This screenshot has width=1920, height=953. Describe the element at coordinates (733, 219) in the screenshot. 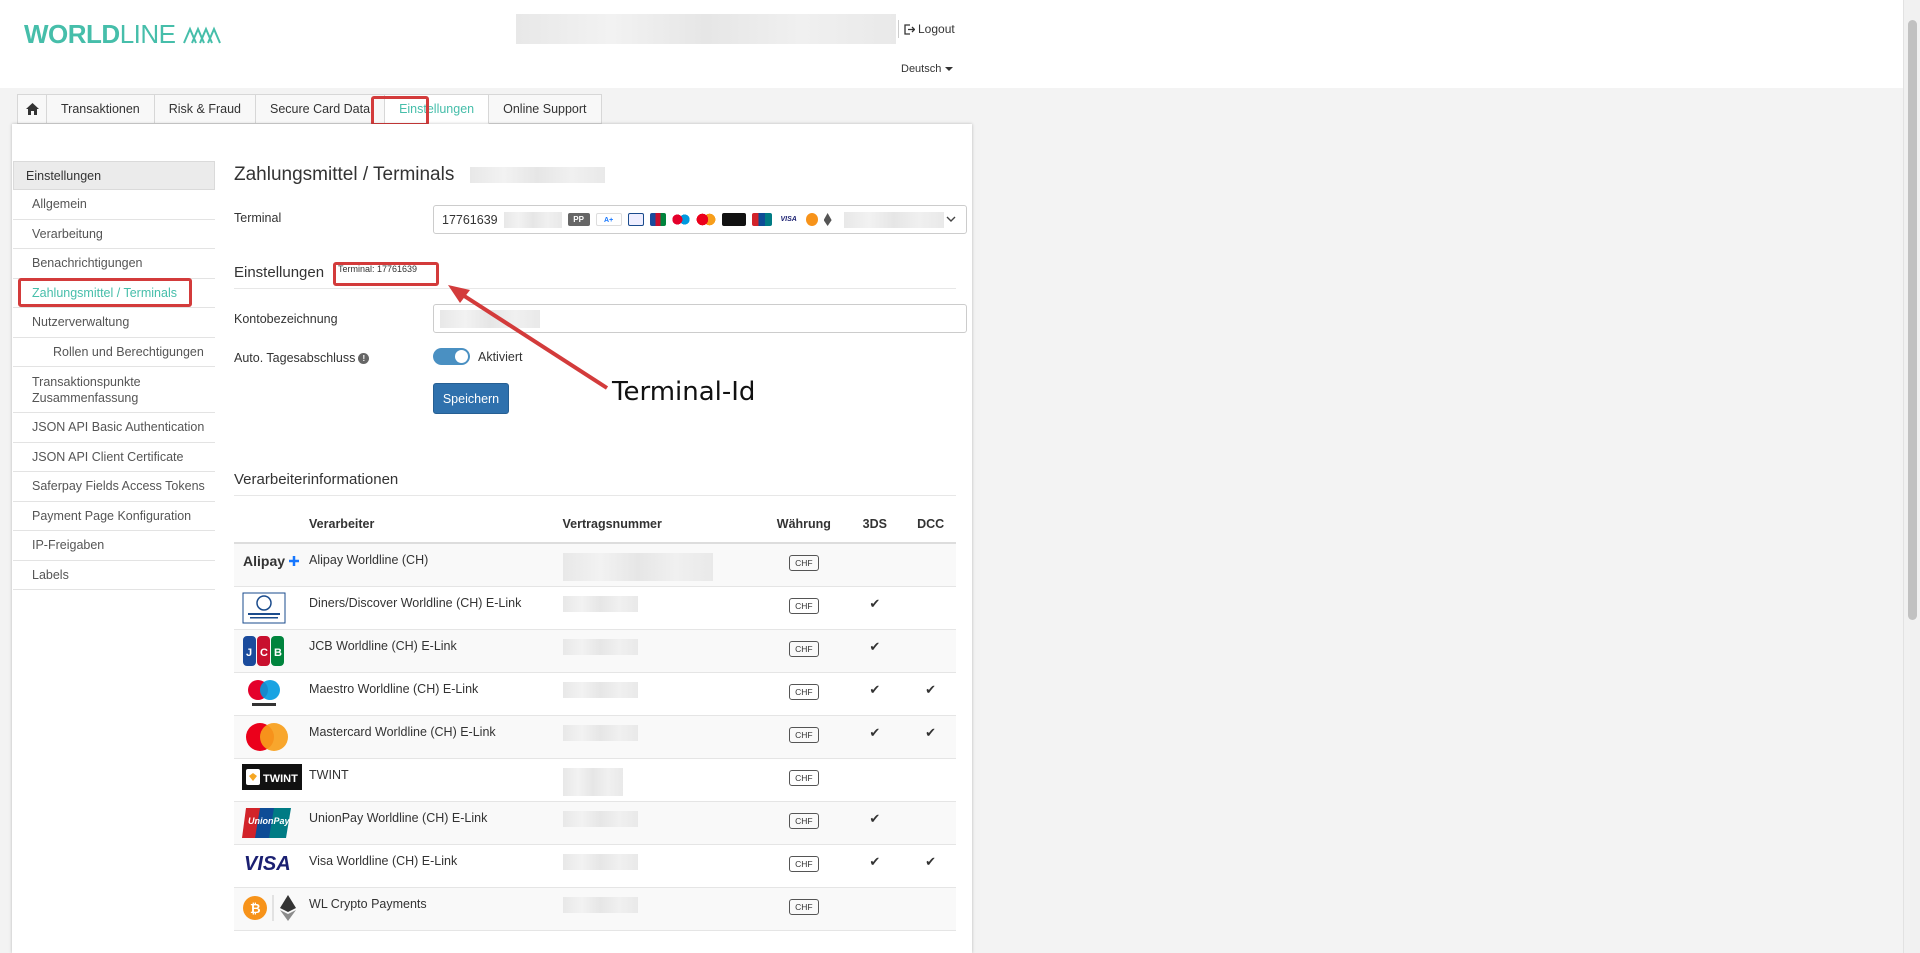

I see `twint-mini-icon` at that location.